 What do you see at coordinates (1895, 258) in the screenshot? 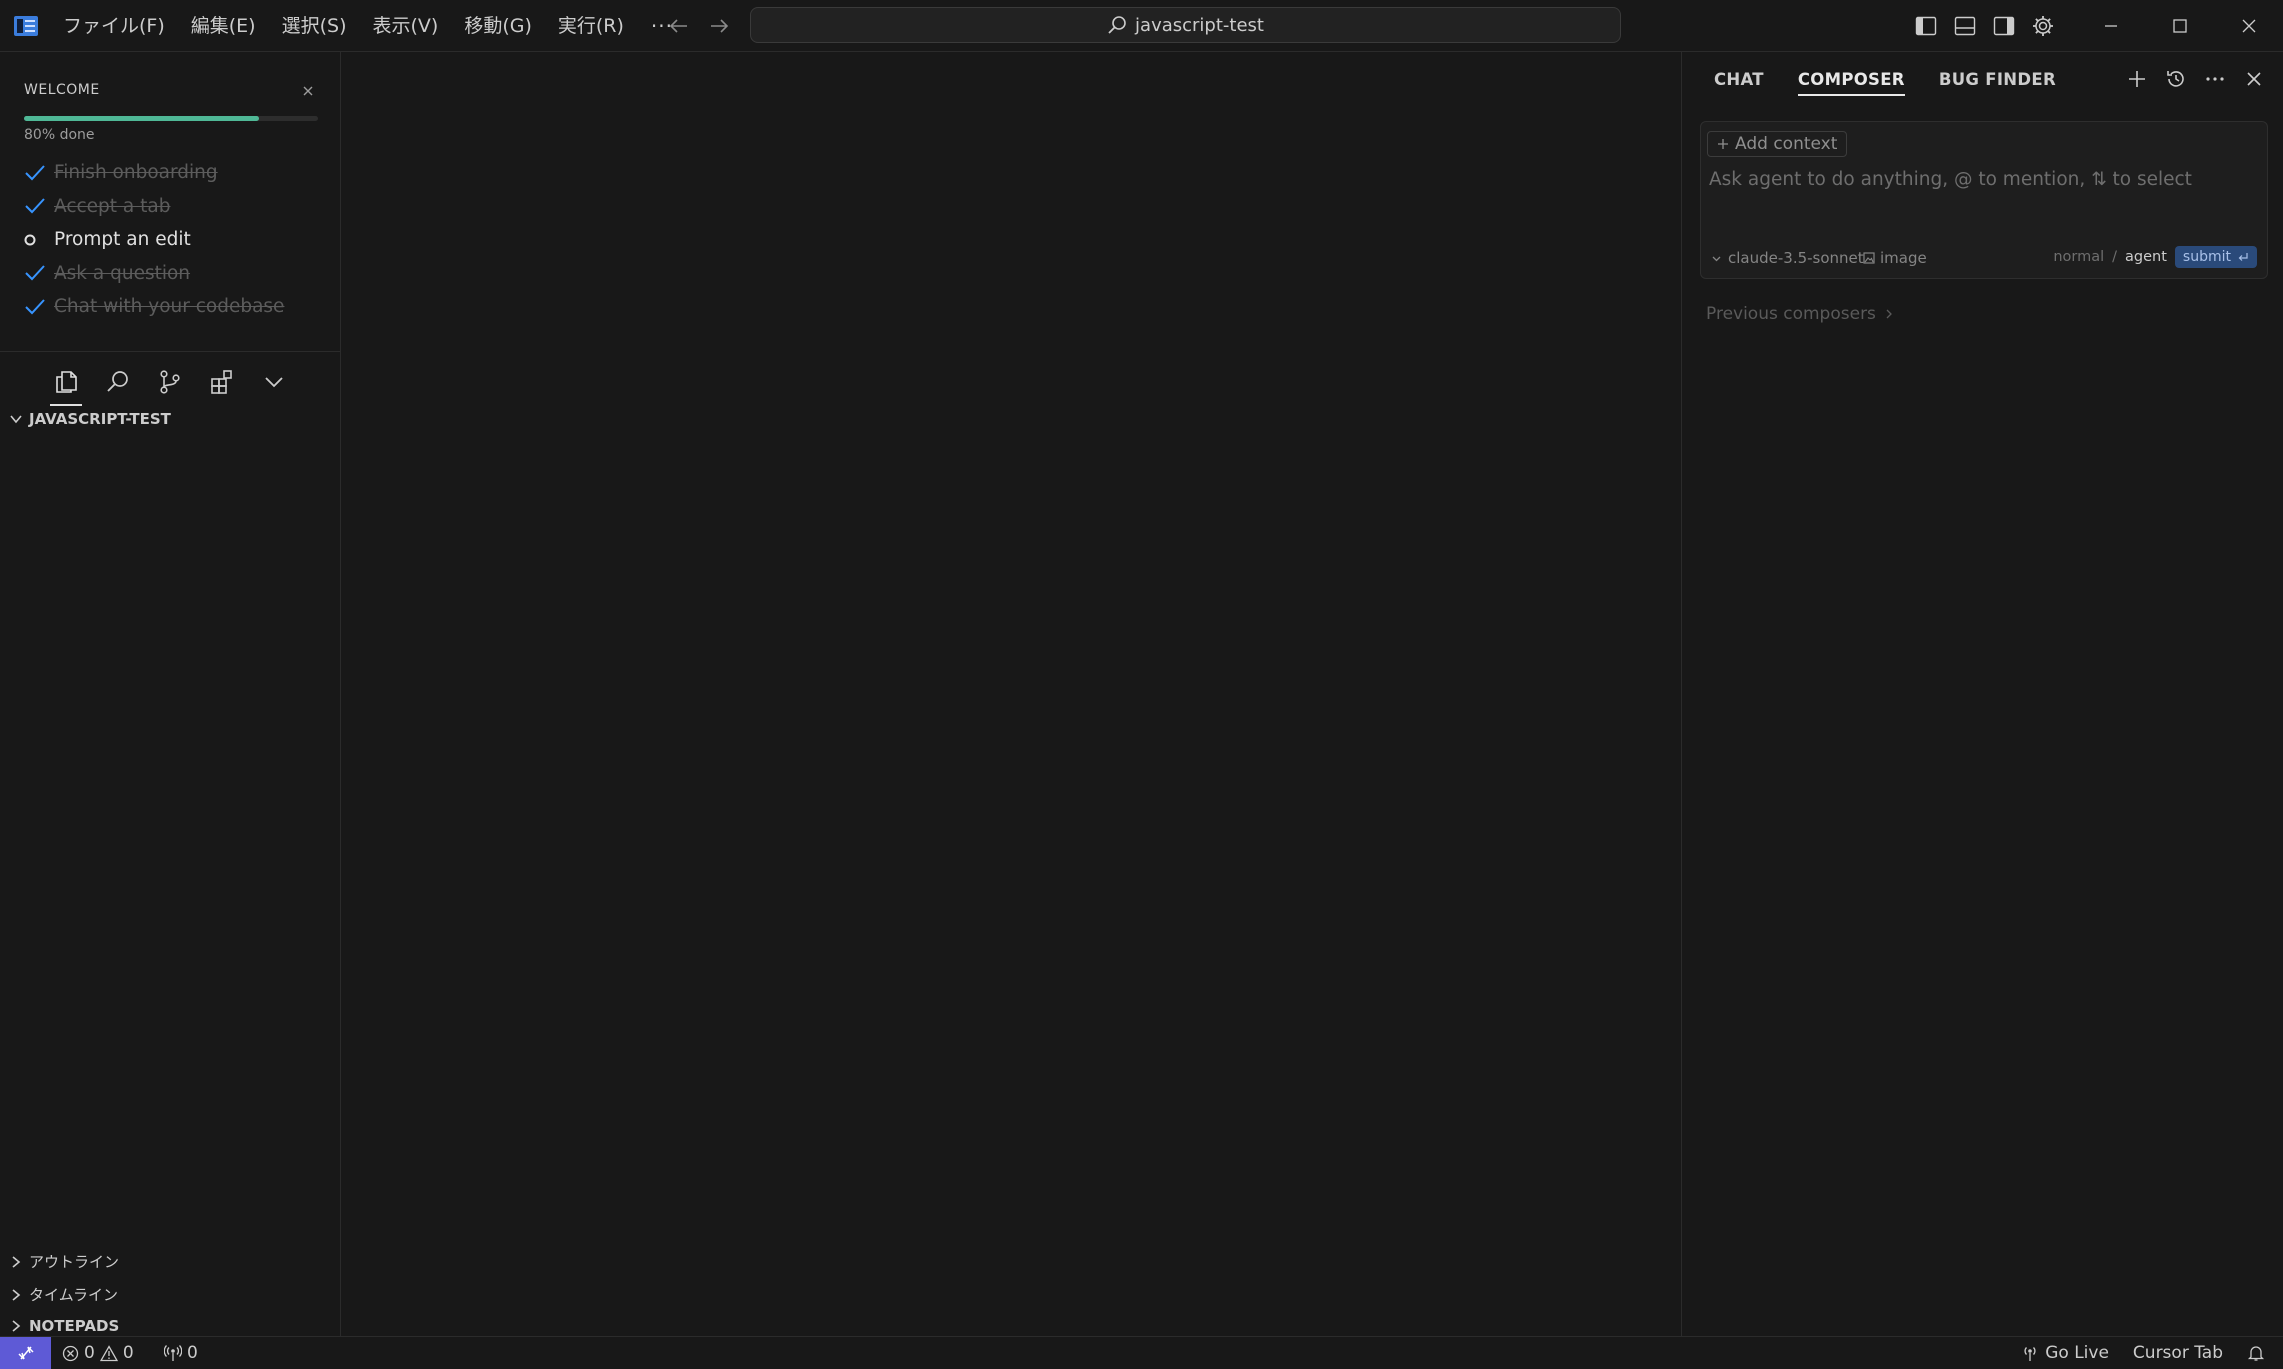
I see `attach-image-button: image` at bounding box center [1895, 258].